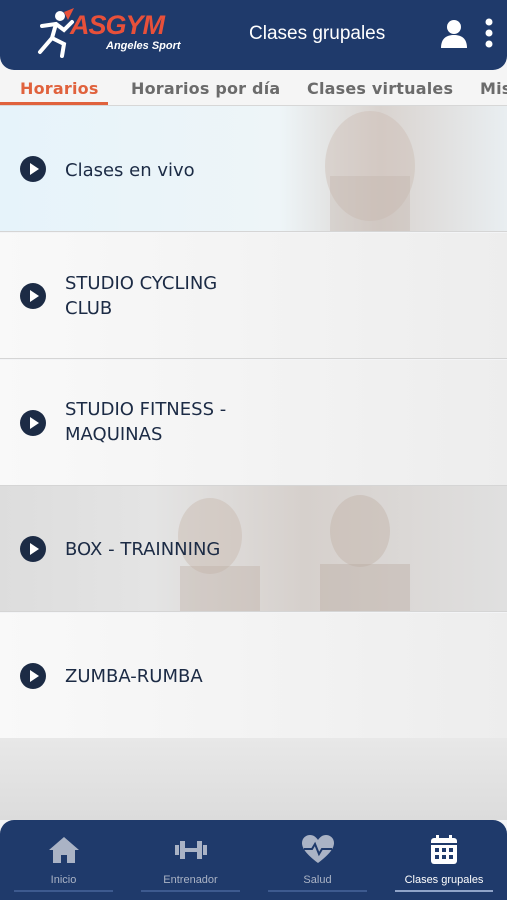 The image size is (507, 900). Describe the element at coordinates (205, 88) in the screenshot. I see `tab-horarios-por-dia: Horarios por día` at that location.